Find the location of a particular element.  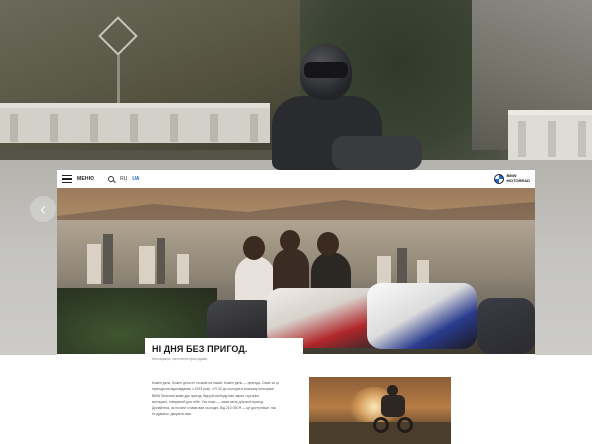

article-thumbnail is located at coordinates (380, 410).